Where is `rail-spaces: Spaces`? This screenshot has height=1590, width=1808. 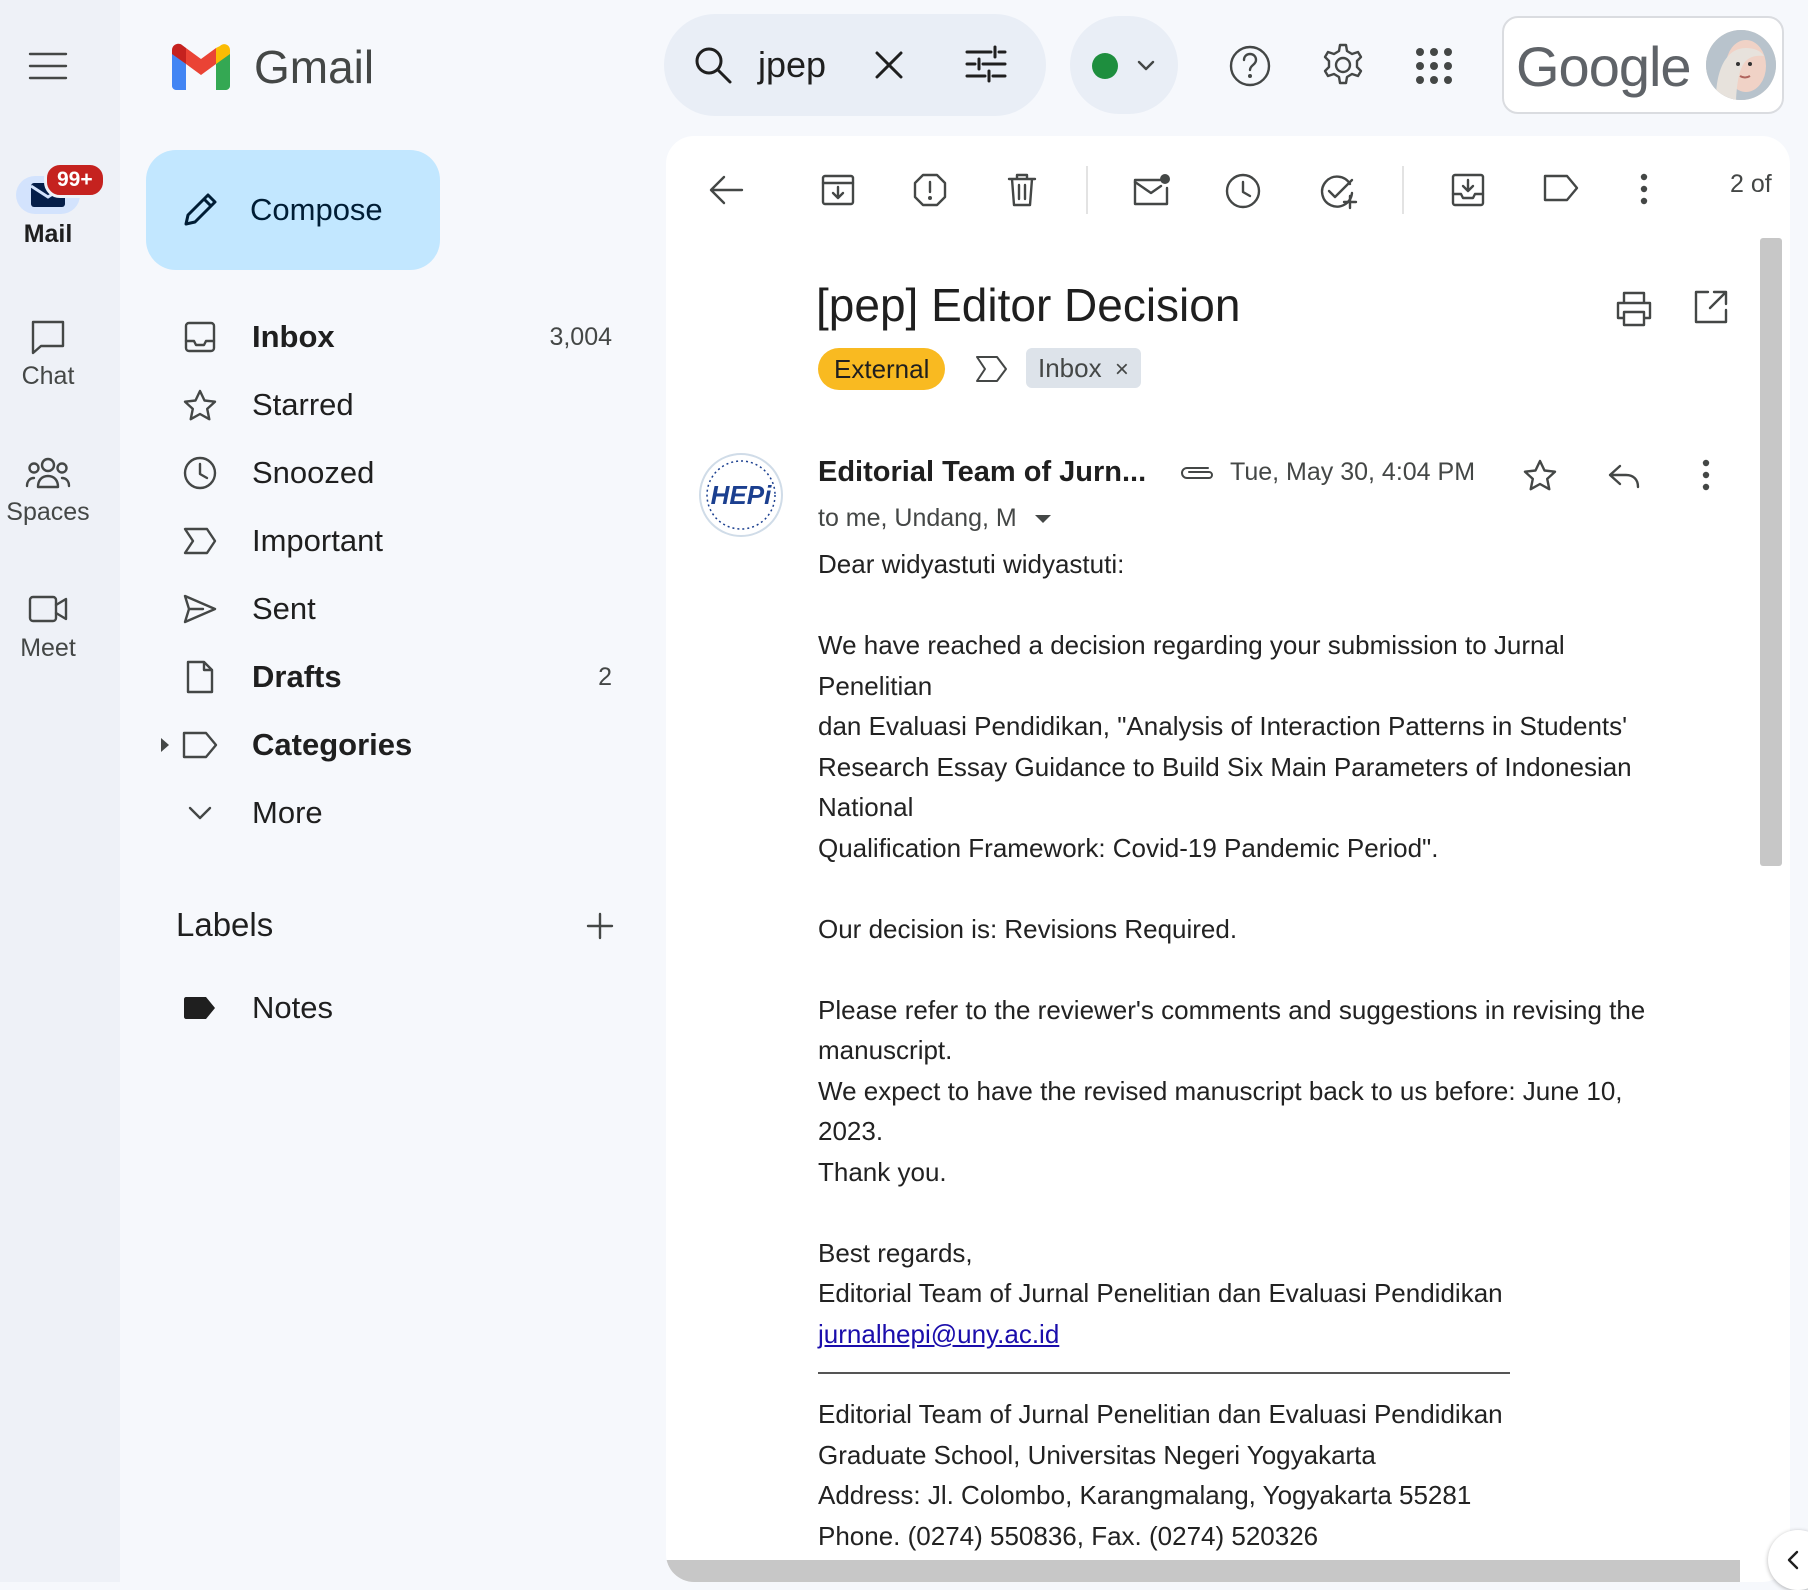
rail-spaces: Spaces is located at coordinates (48, 490).